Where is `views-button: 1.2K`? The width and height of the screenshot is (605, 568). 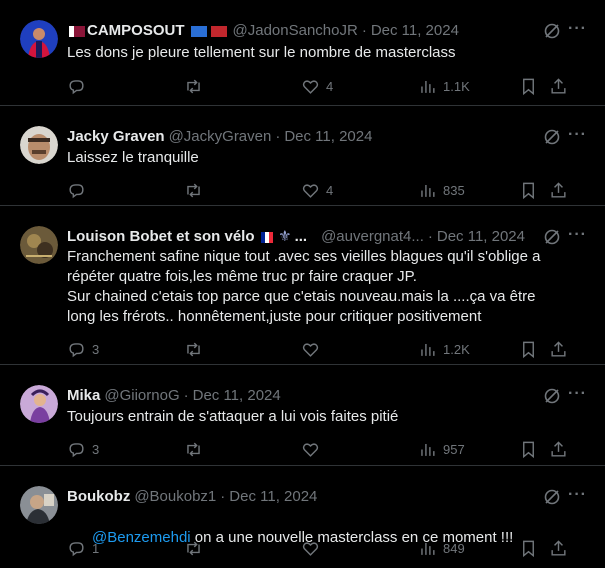 views-button: 1.2K is located at coordinates (444, 349).